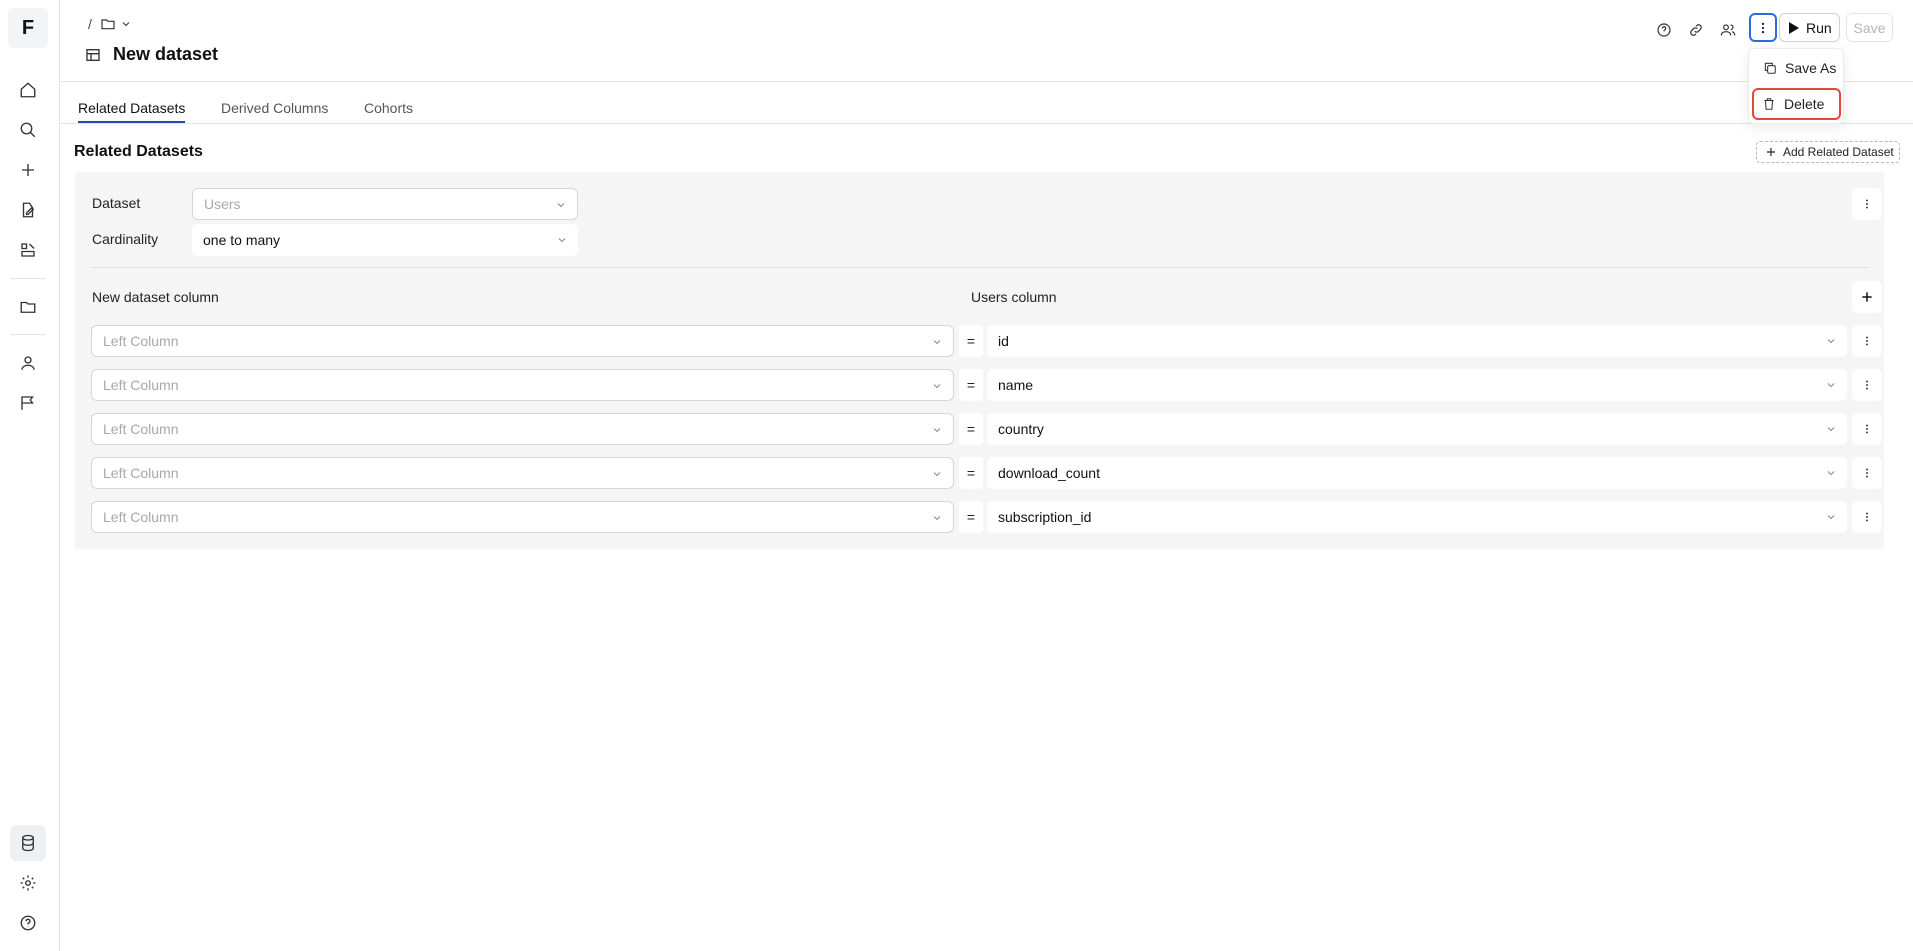 This screenshot has width=1913, height=951. Describe the element at coordinates (1796, 86) in the screenshot. I see `more-options-menu: Save As Delete` at that location.